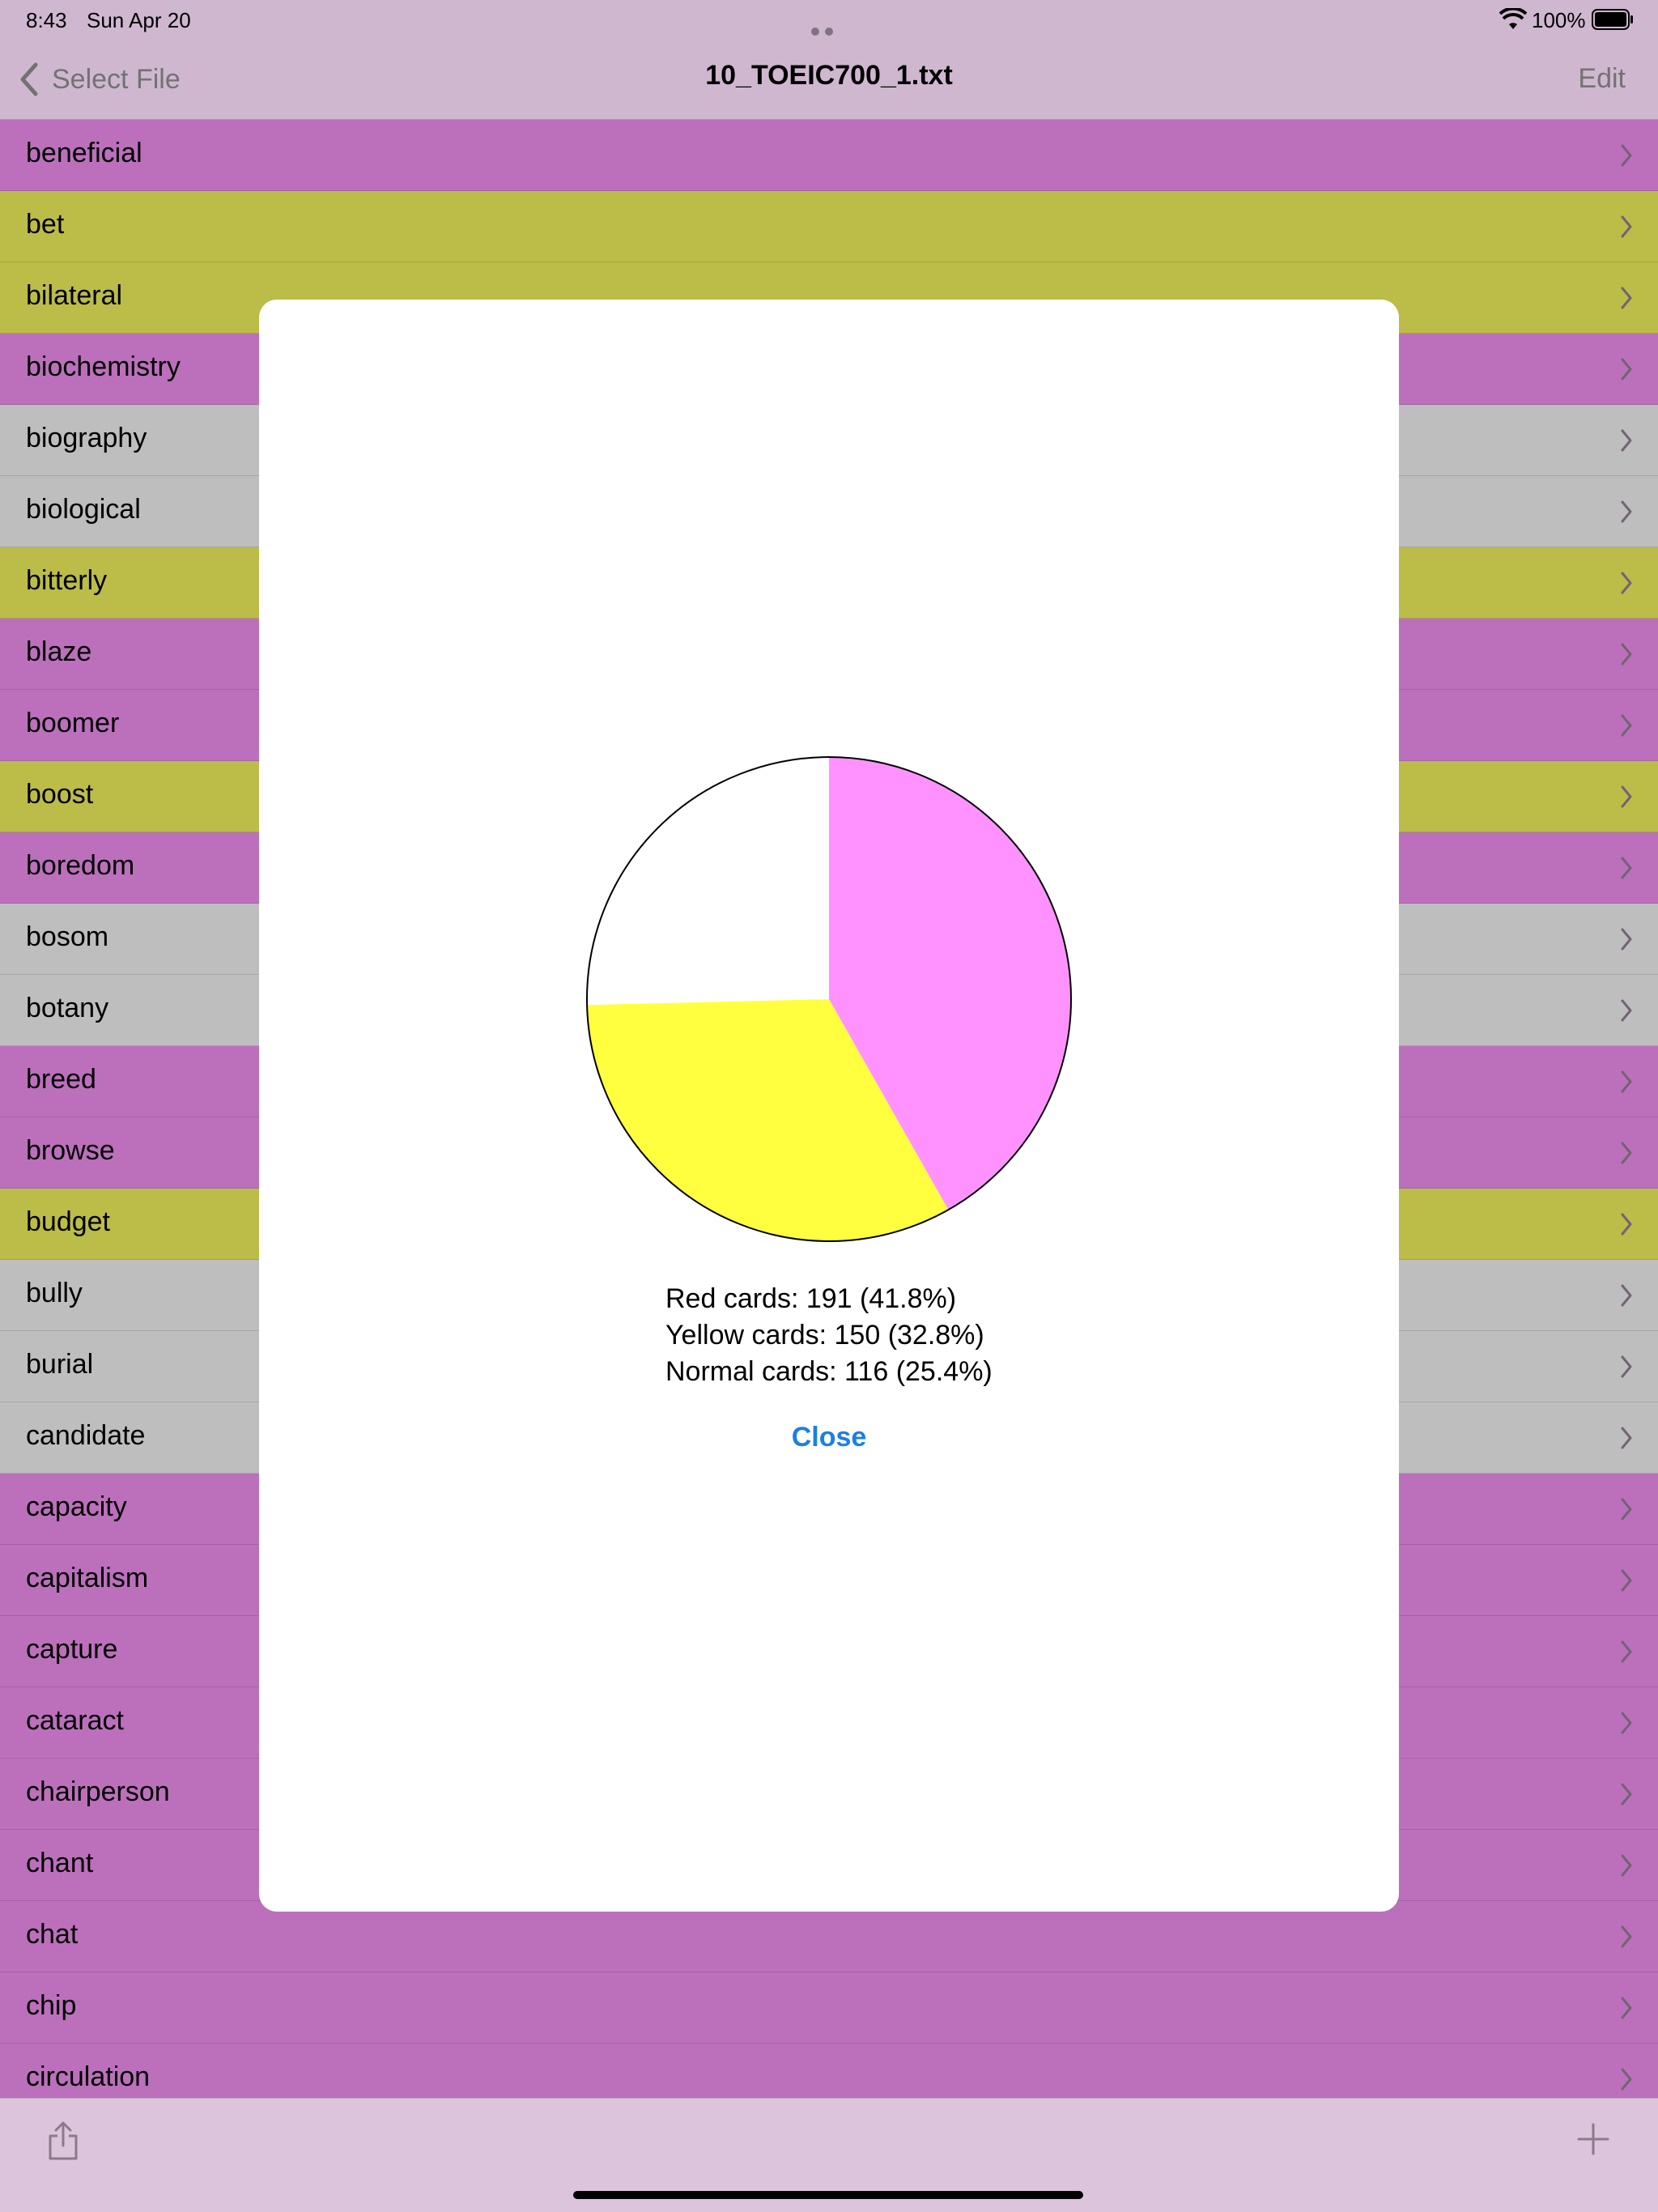  I want to click on list-item-word: cataract, so click(75, 1721).